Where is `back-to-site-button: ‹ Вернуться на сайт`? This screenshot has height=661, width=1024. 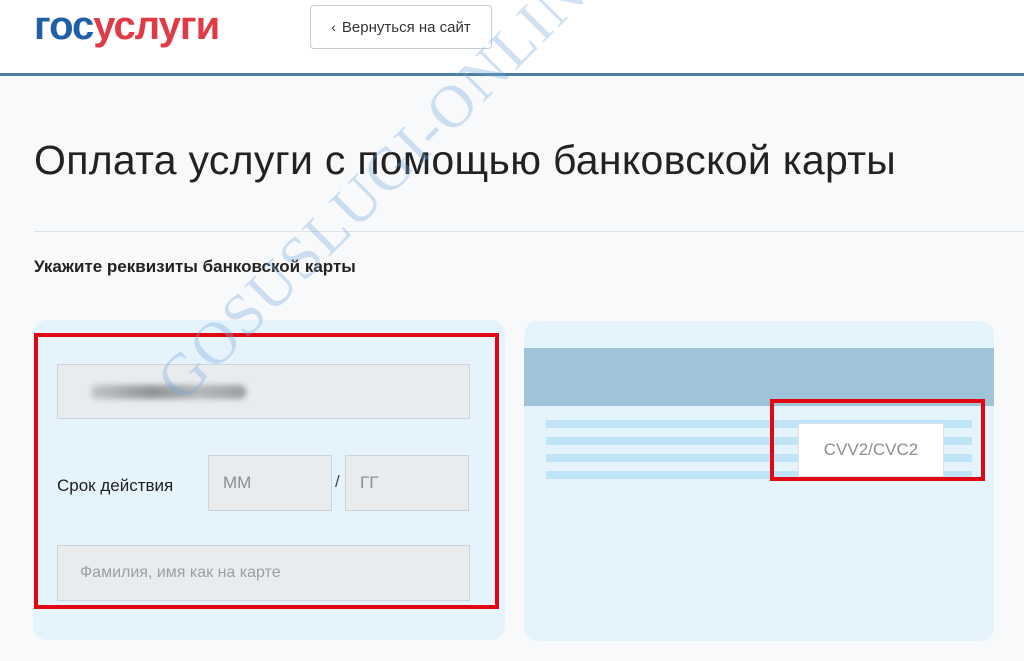 back-to-site-button: ‹ Вернуться на сайт is located at coordinates (401, 27).